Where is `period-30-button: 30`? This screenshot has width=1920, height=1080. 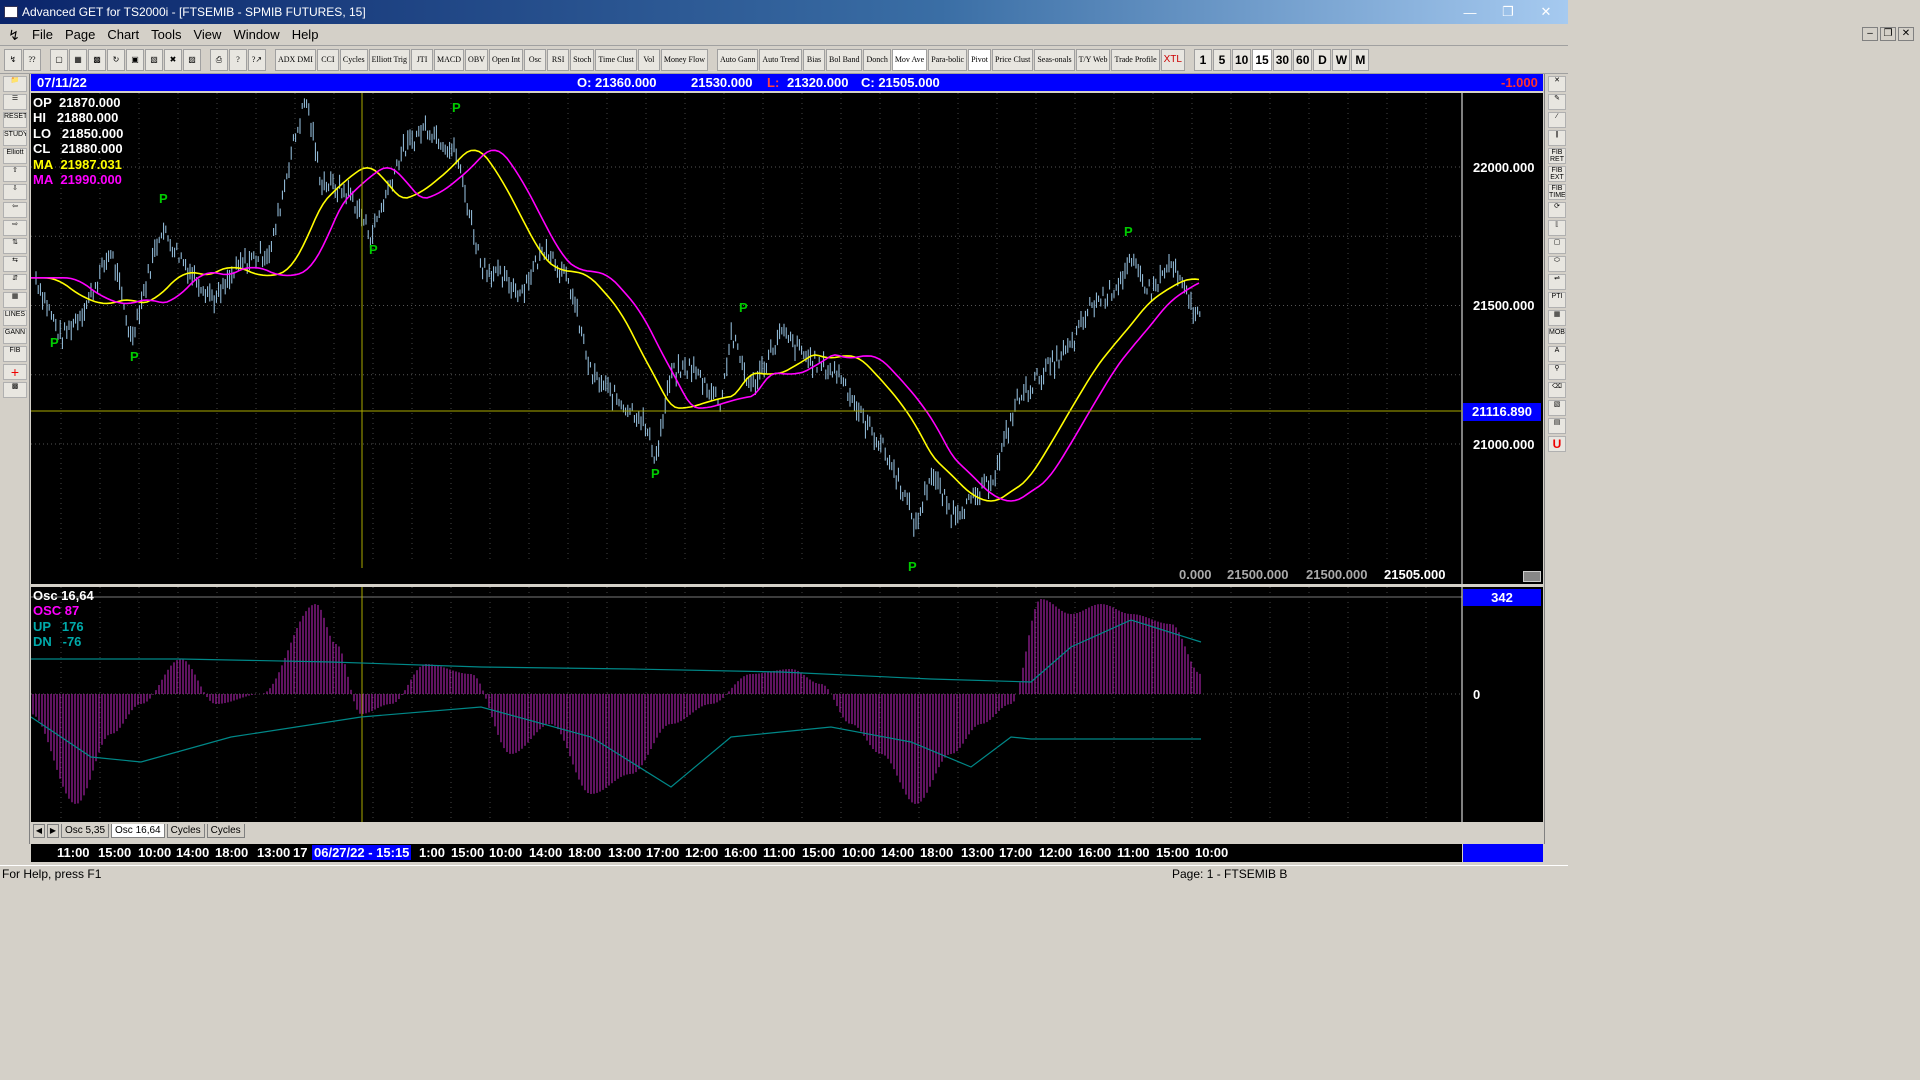 period-30-button: 30 is located at coordinates (1282, 60).